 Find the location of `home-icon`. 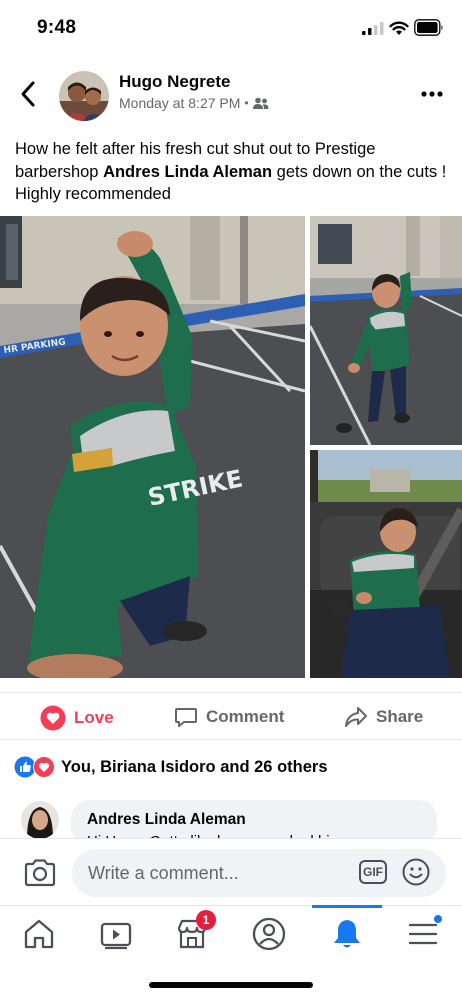

home-icon is located at coordinates (39, 934).